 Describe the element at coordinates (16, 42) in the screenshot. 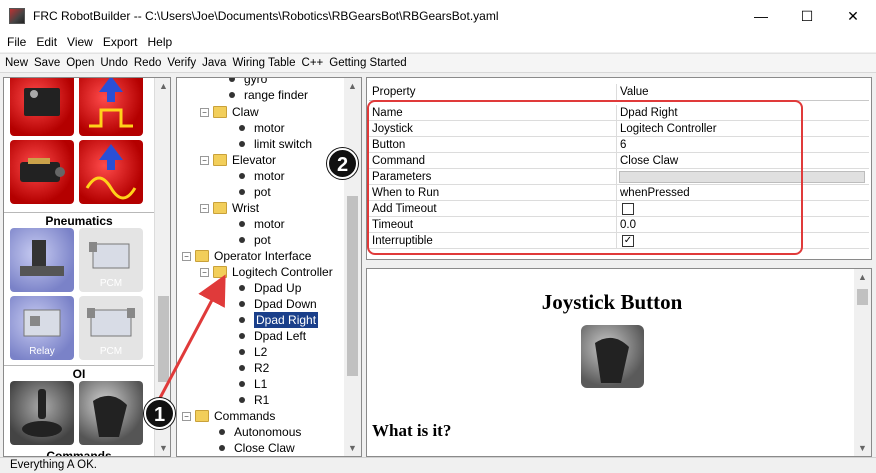

I see `menu-file: File` at that location.